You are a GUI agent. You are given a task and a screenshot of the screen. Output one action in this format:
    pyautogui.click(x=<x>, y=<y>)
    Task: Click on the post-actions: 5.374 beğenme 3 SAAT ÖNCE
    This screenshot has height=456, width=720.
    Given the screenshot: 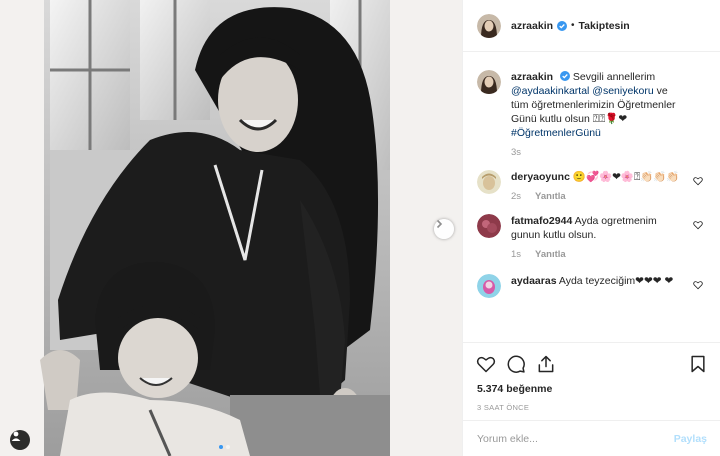 What is the action you would take?
    pyautogui.click(x=591, y=377)
    